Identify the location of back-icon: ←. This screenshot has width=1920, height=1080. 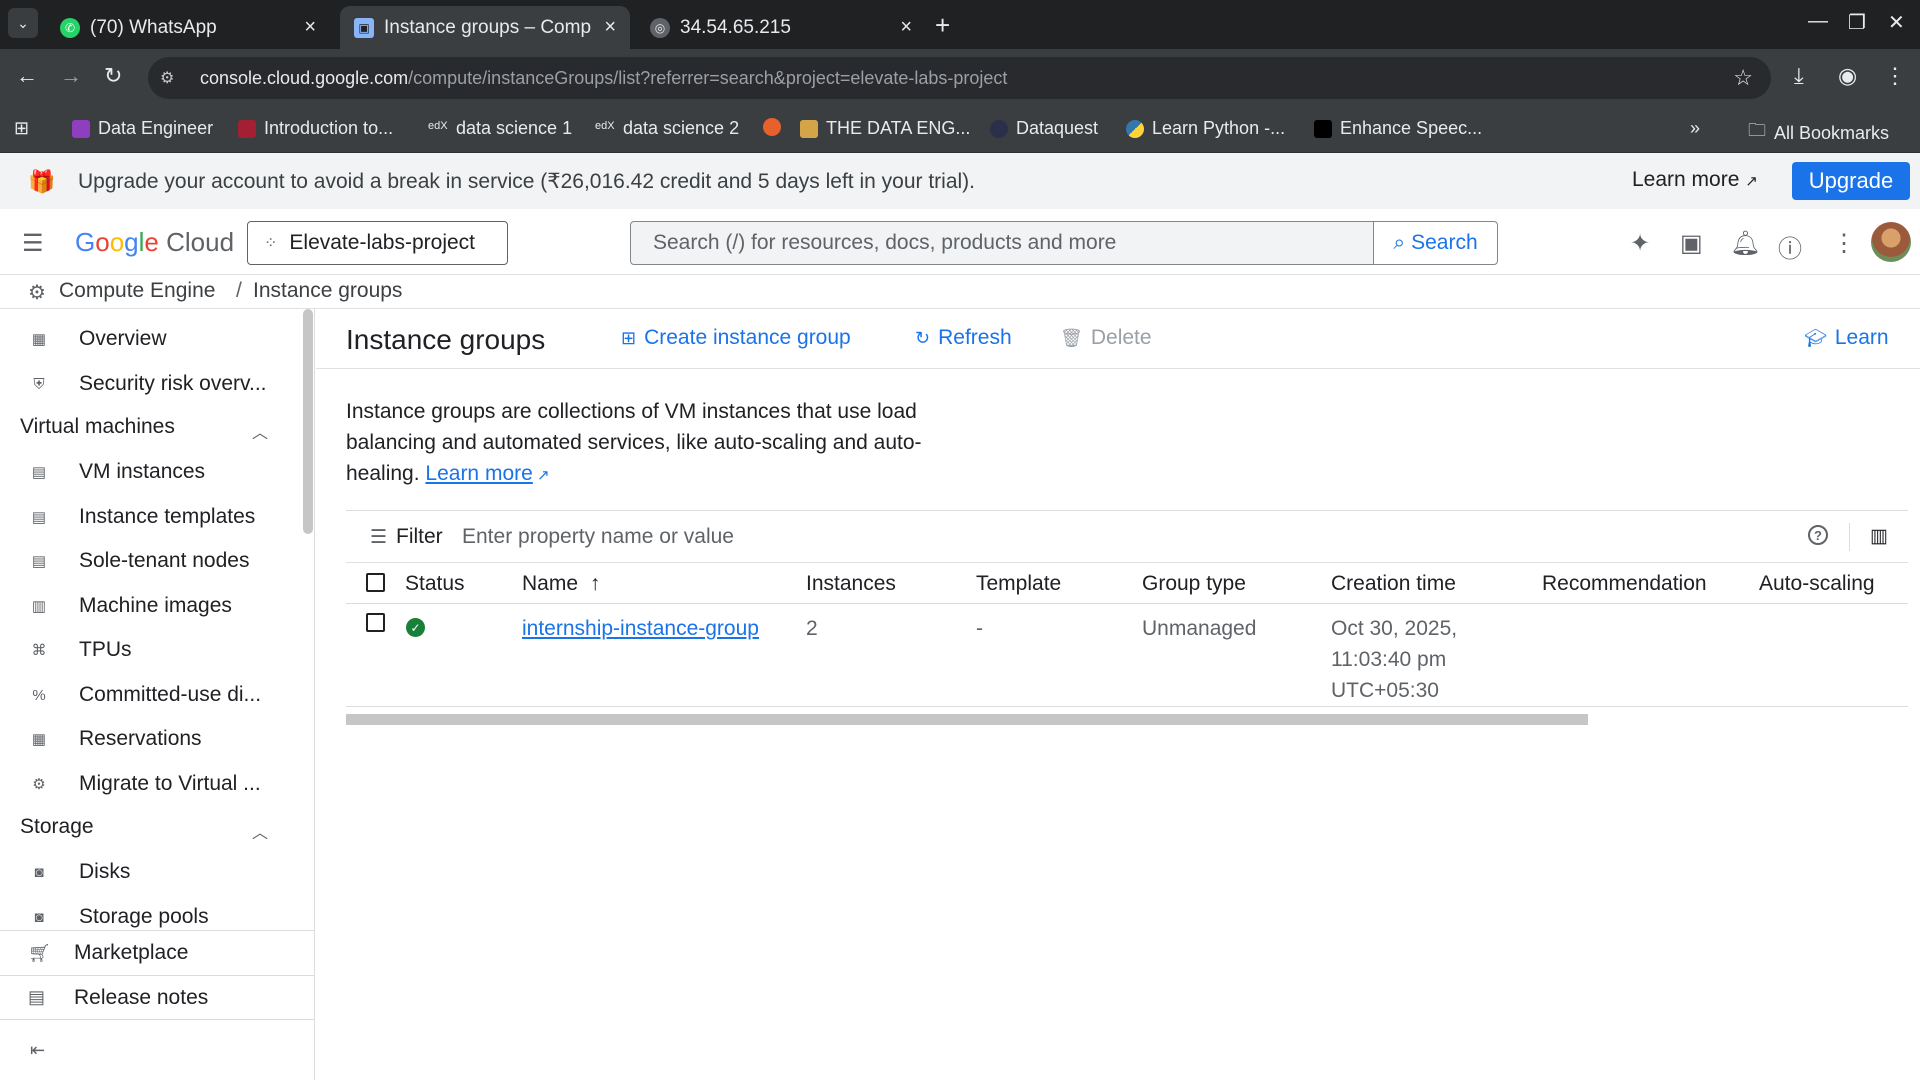
(27, 76).